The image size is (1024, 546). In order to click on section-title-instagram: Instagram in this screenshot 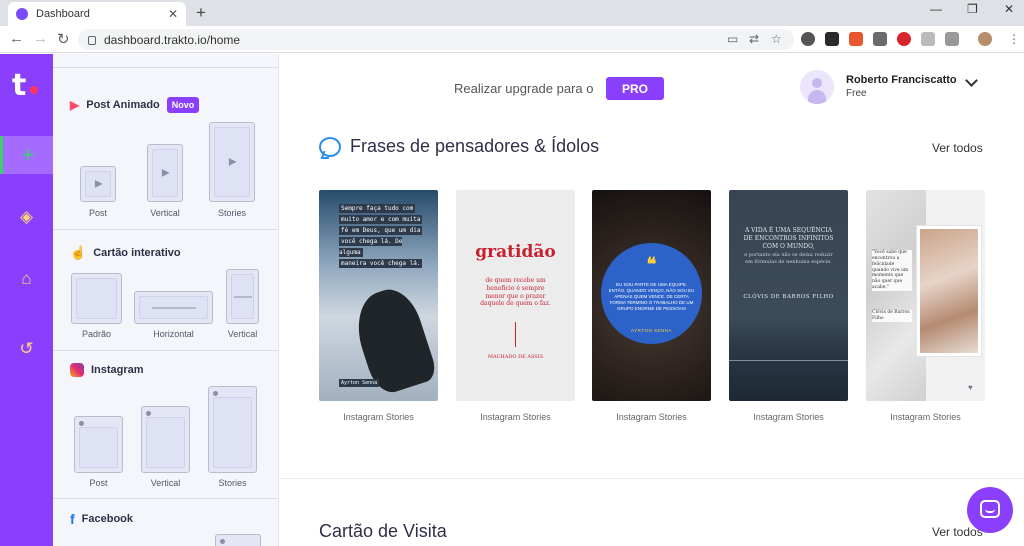, I will do `click(107, 370)`.